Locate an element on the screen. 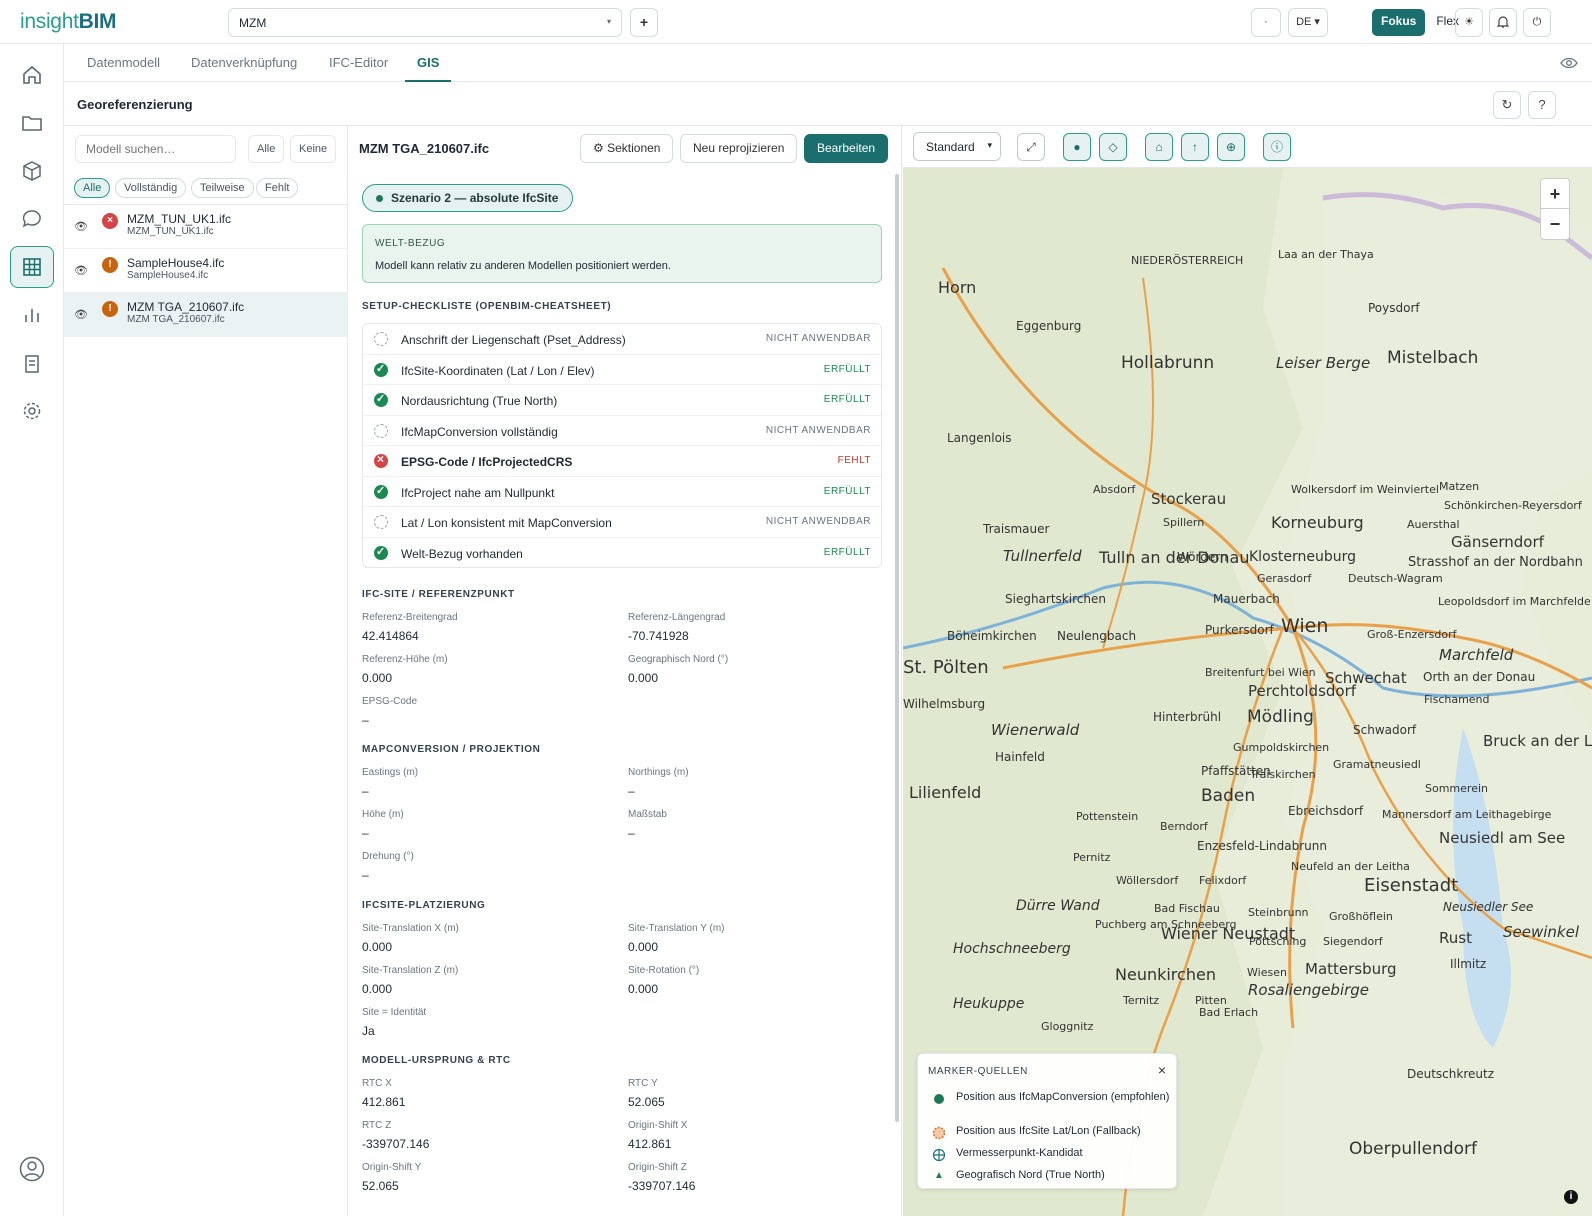 Image resolution: width=1592 pixels, height=1216 pixels. check-icon is located at coordinates (381, 369).